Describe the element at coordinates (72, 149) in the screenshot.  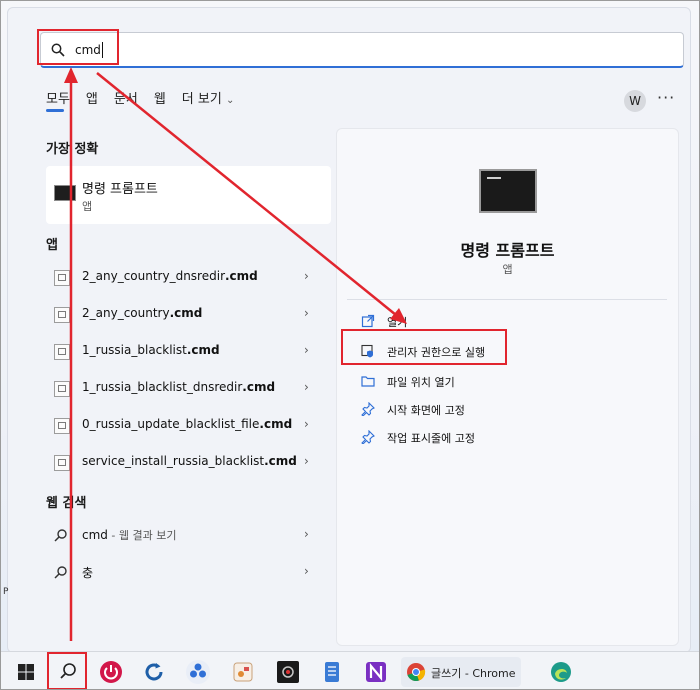
I see `best-match-heading: 가장 정확` at that location.